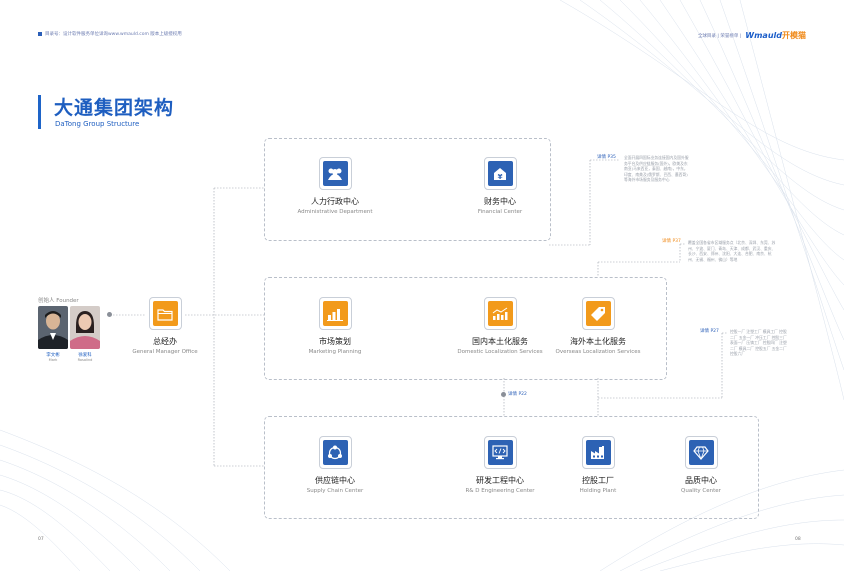  Describe the element at coordinates (522, 394) in the screenshot. I see `tag-p22-page: P22` at that location.